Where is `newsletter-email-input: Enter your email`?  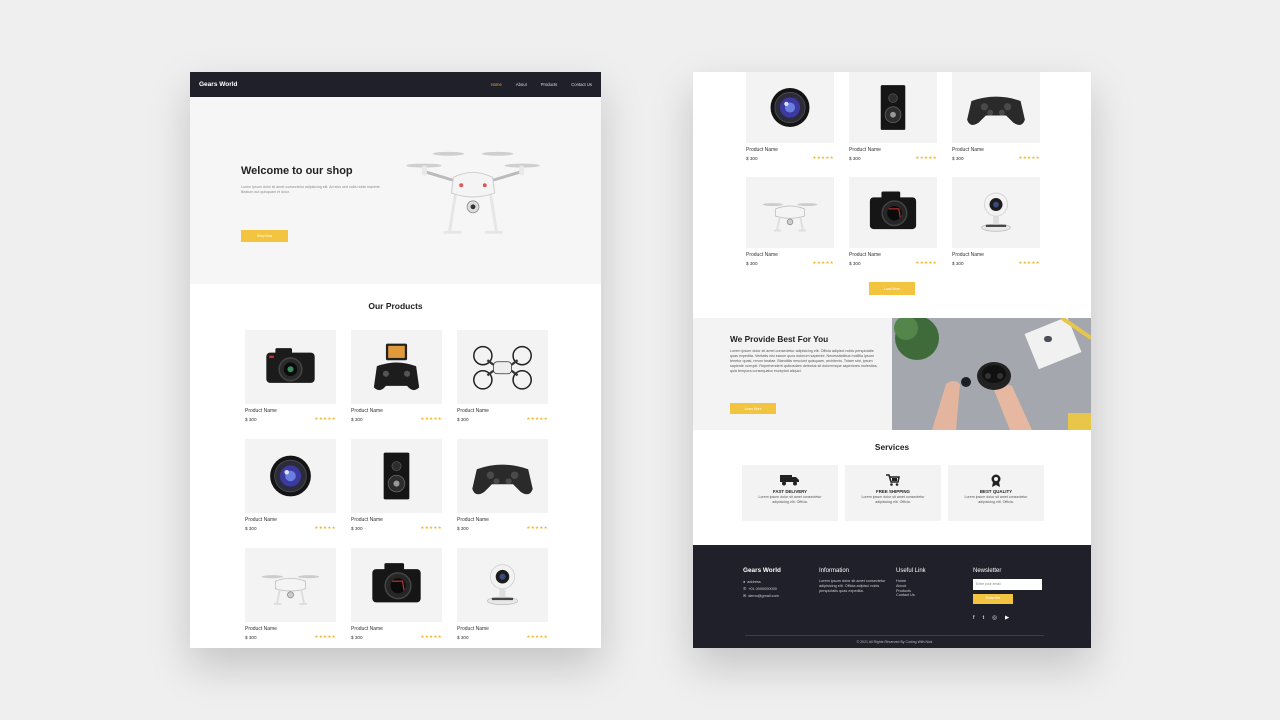
newsletter-email-input: Enter your email is located at coordinates (1007, 584).